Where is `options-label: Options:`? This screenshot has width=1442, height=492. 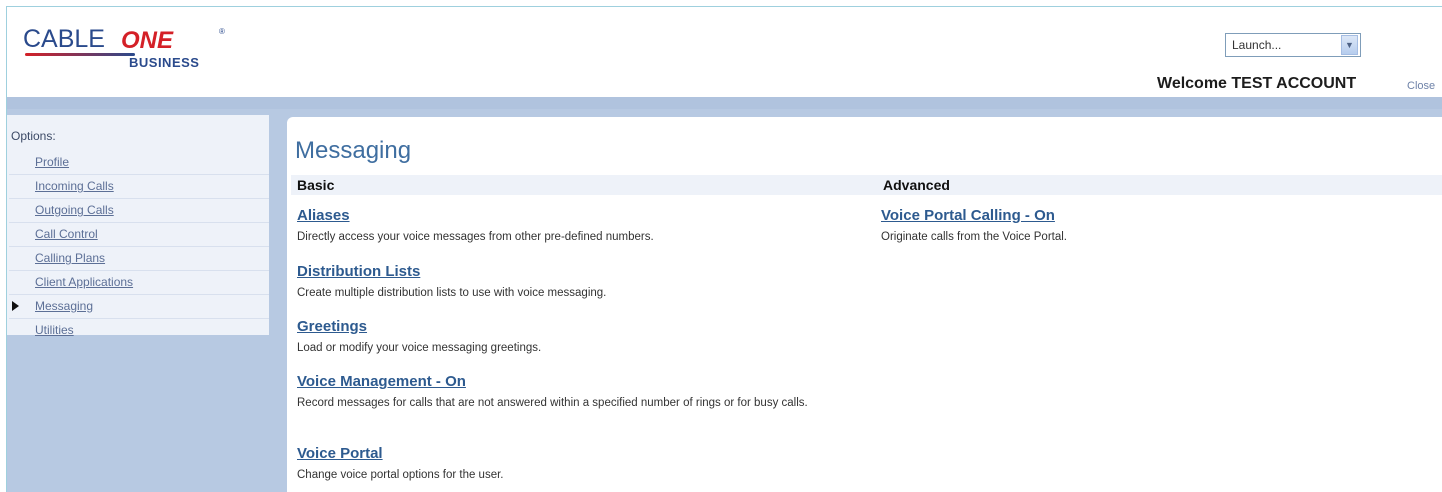
options-label: Options: is located at coordinates (33, 136).